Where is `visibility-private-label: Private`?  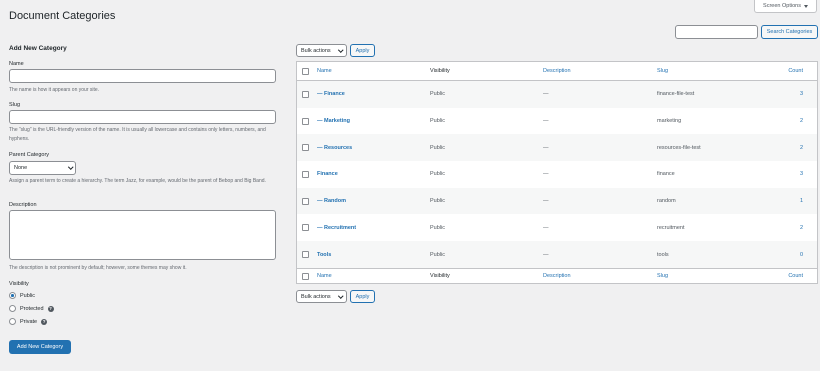 visibility-private-label: Private is located at coordinates (29, 321).